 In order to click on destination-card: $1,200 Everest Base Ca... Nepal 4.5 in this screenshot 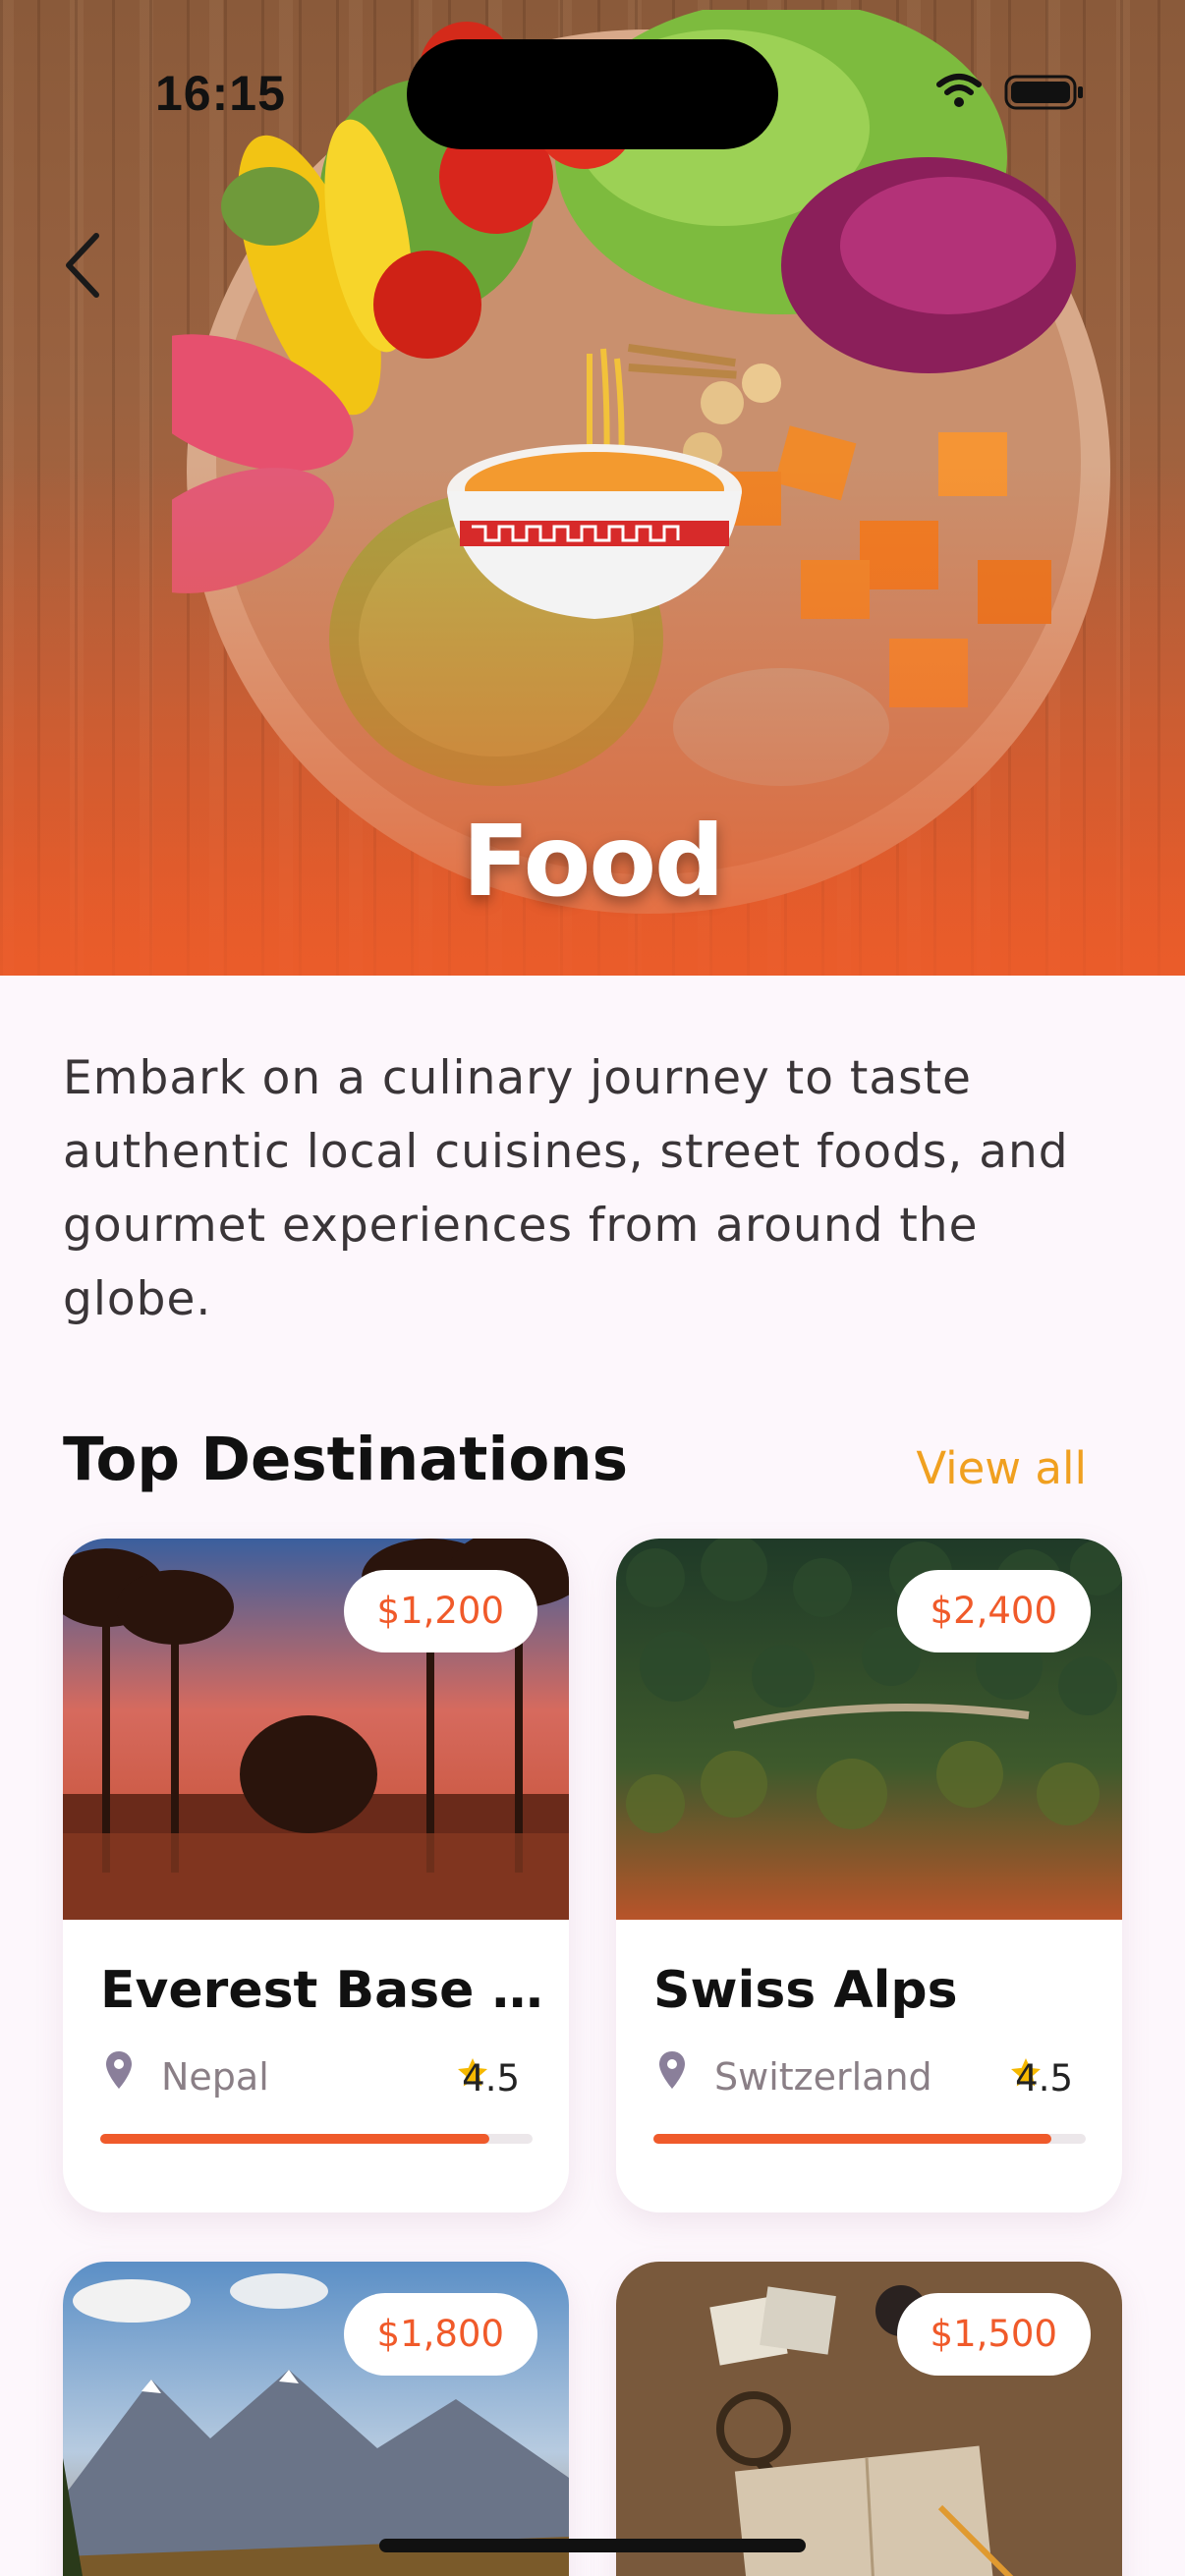, I will do `click(316, 1875)`.